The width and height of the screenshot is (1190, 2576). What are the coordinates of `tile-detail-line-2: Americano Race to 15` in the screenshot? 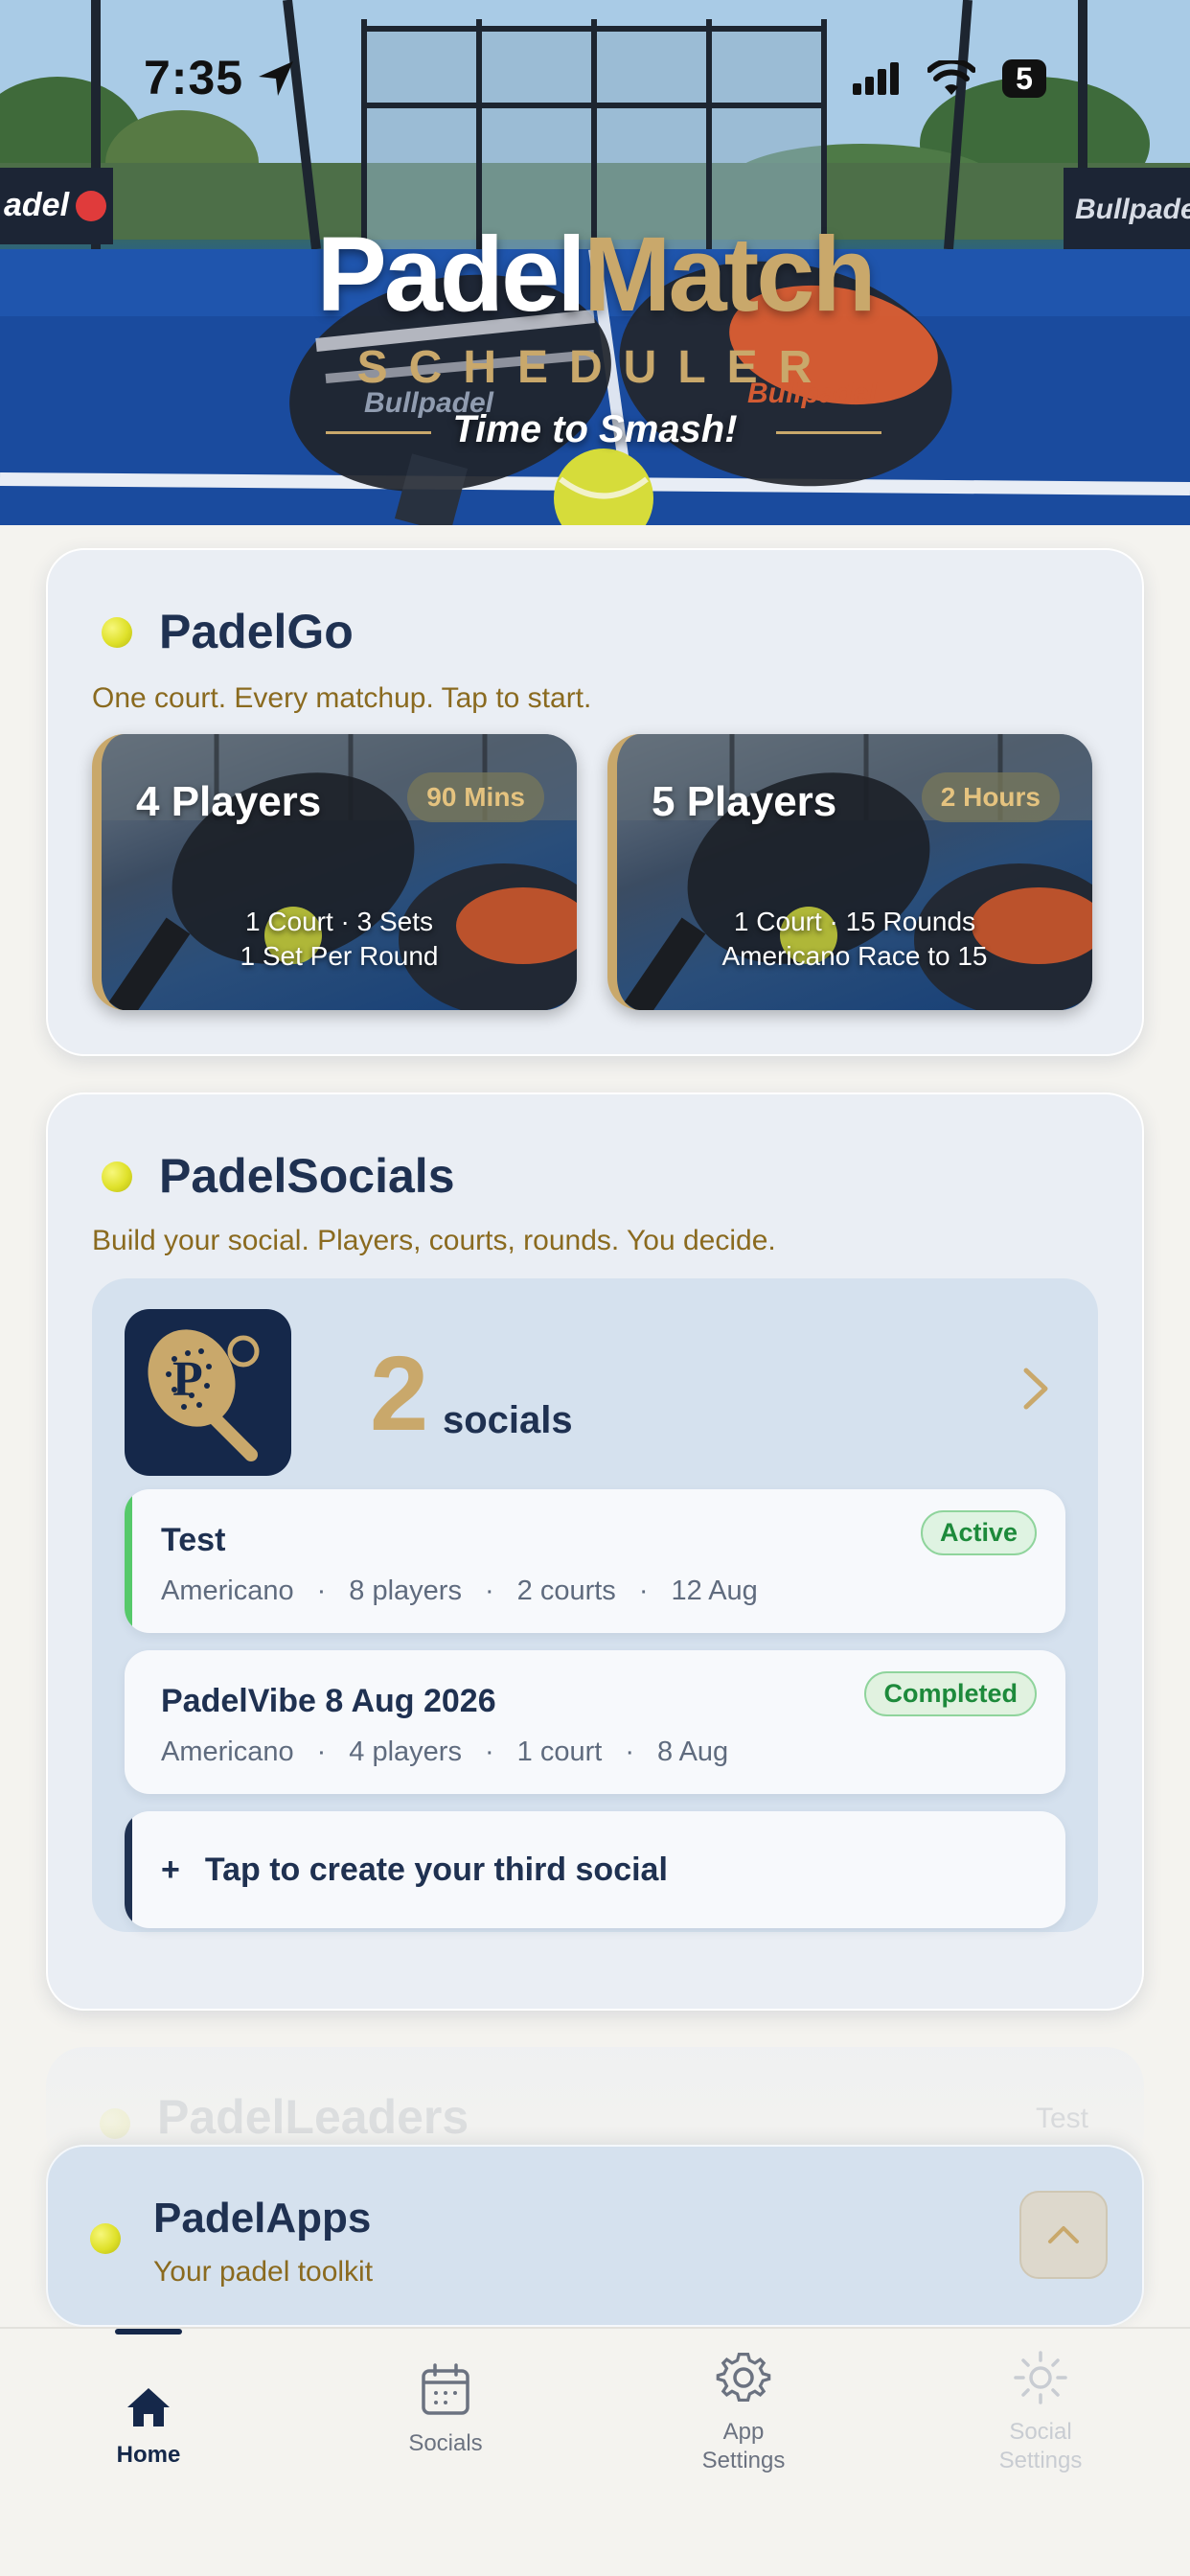 It's located at (855, 956).